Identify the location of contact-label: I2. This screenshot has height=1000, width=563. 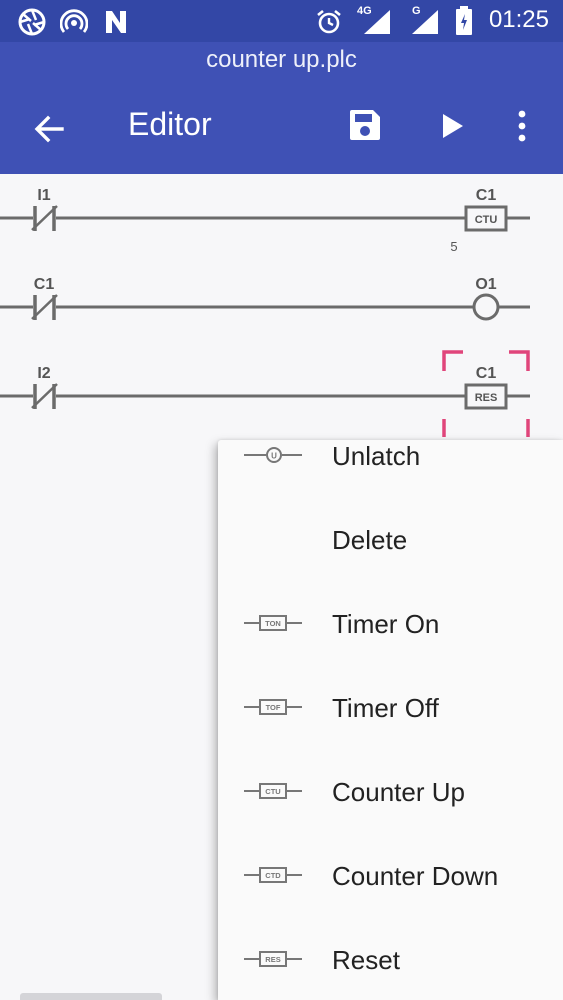
(43, 373).